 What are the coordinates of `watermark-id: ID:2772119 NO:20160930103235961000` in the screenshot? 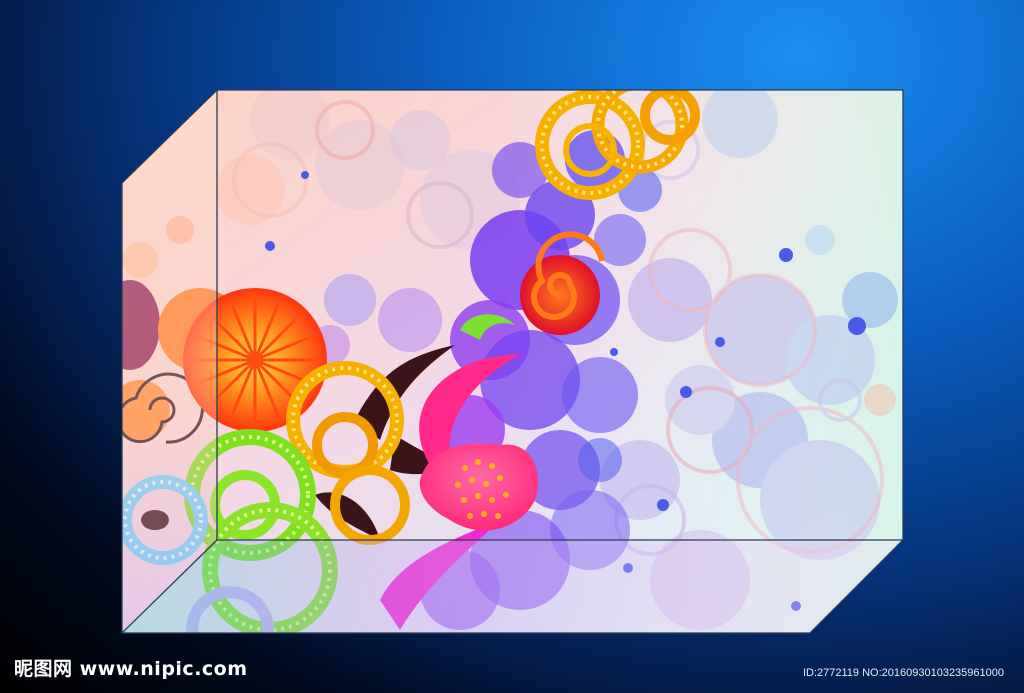 It's located at (903, 673).